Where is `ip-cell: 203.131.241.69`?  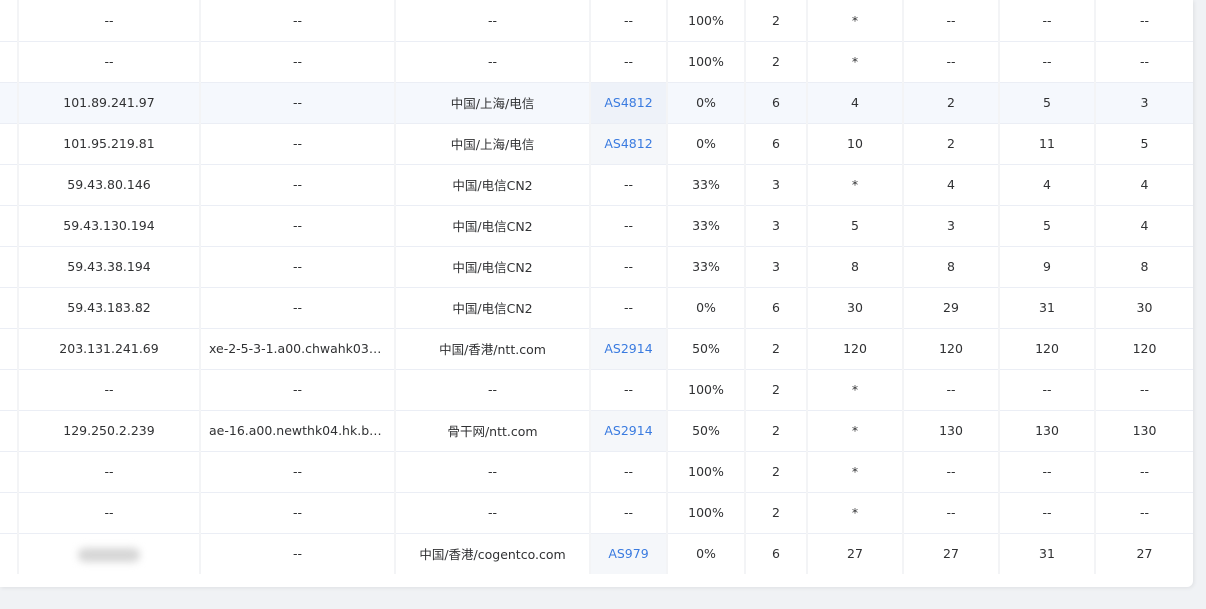
ip-cell: 203.131.241.69 is located at coordinates (109, 349).